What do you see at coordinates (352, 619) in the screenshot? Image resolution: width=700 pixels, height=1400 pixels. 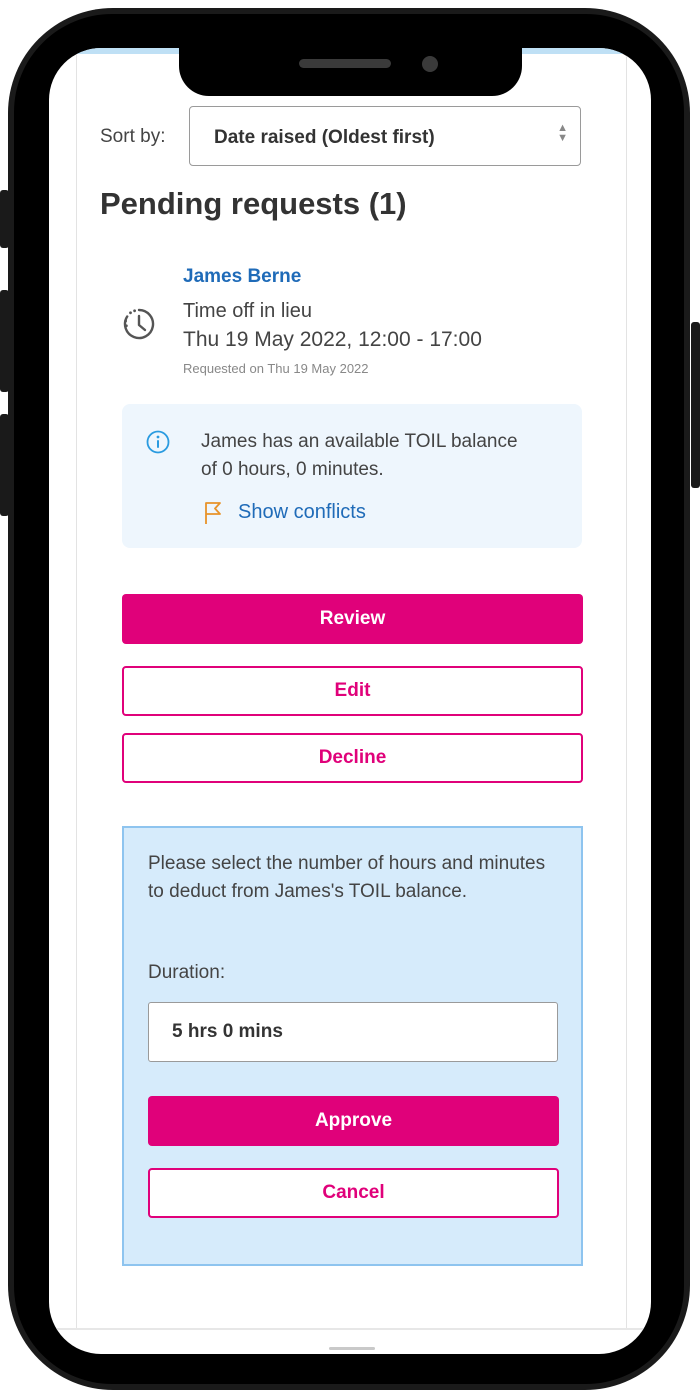 I see `review-button: Review` at bounding box center [352, 619].